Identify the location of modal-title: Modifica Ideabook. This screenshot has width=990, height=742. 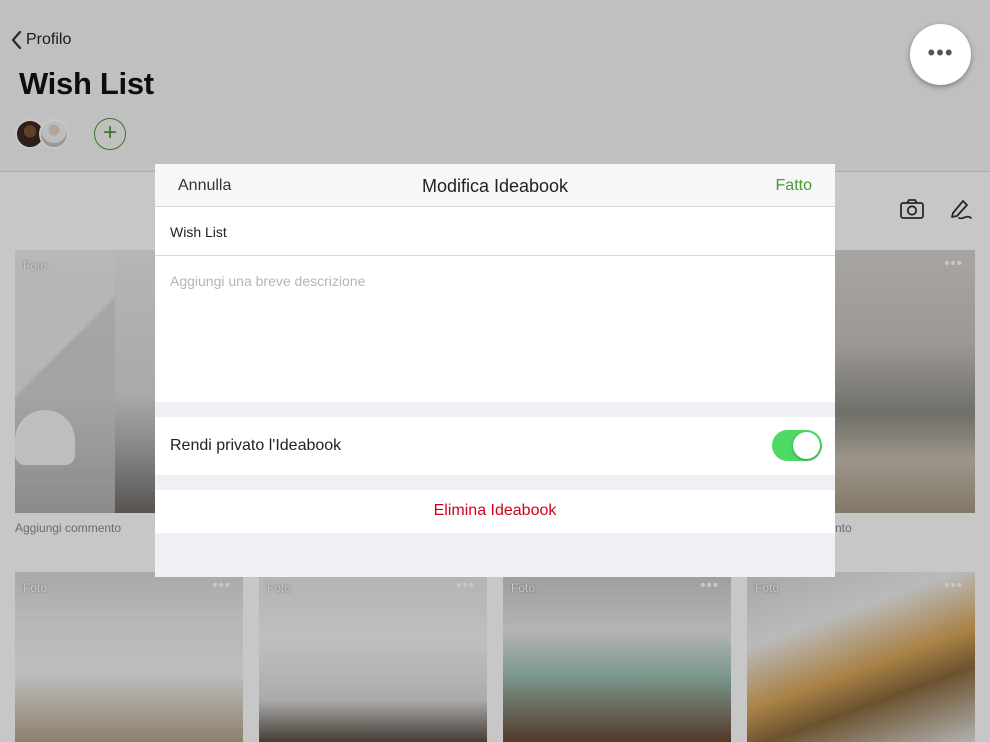
(495, 186).